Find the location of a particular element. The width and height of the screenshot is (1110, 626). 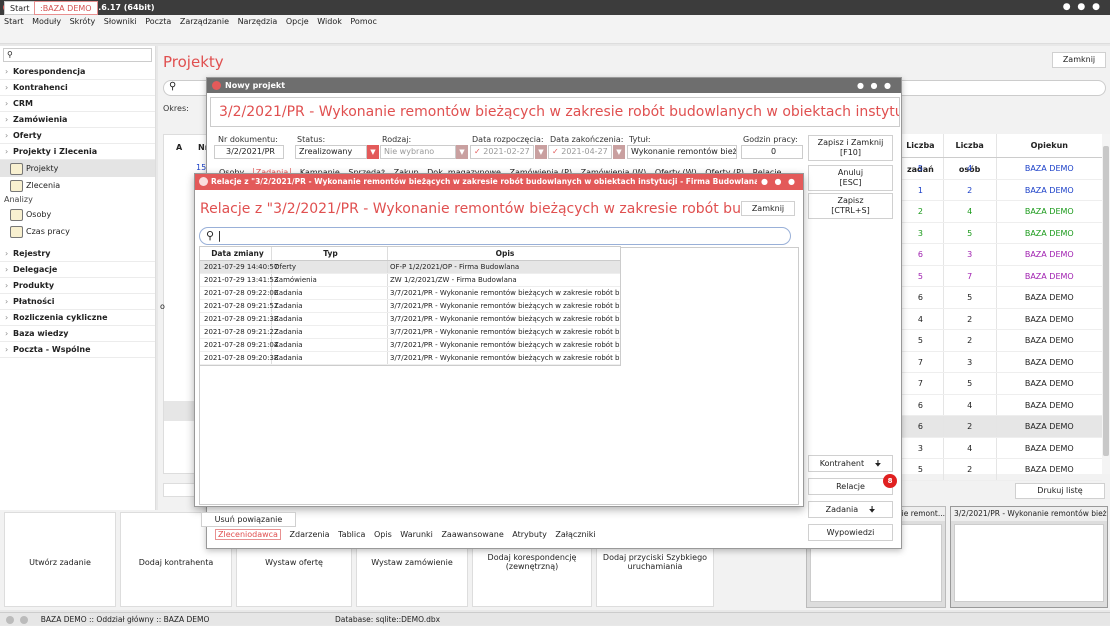

start-date-field: ✓ 2021-02-27 is located at coordinates (502, 152).